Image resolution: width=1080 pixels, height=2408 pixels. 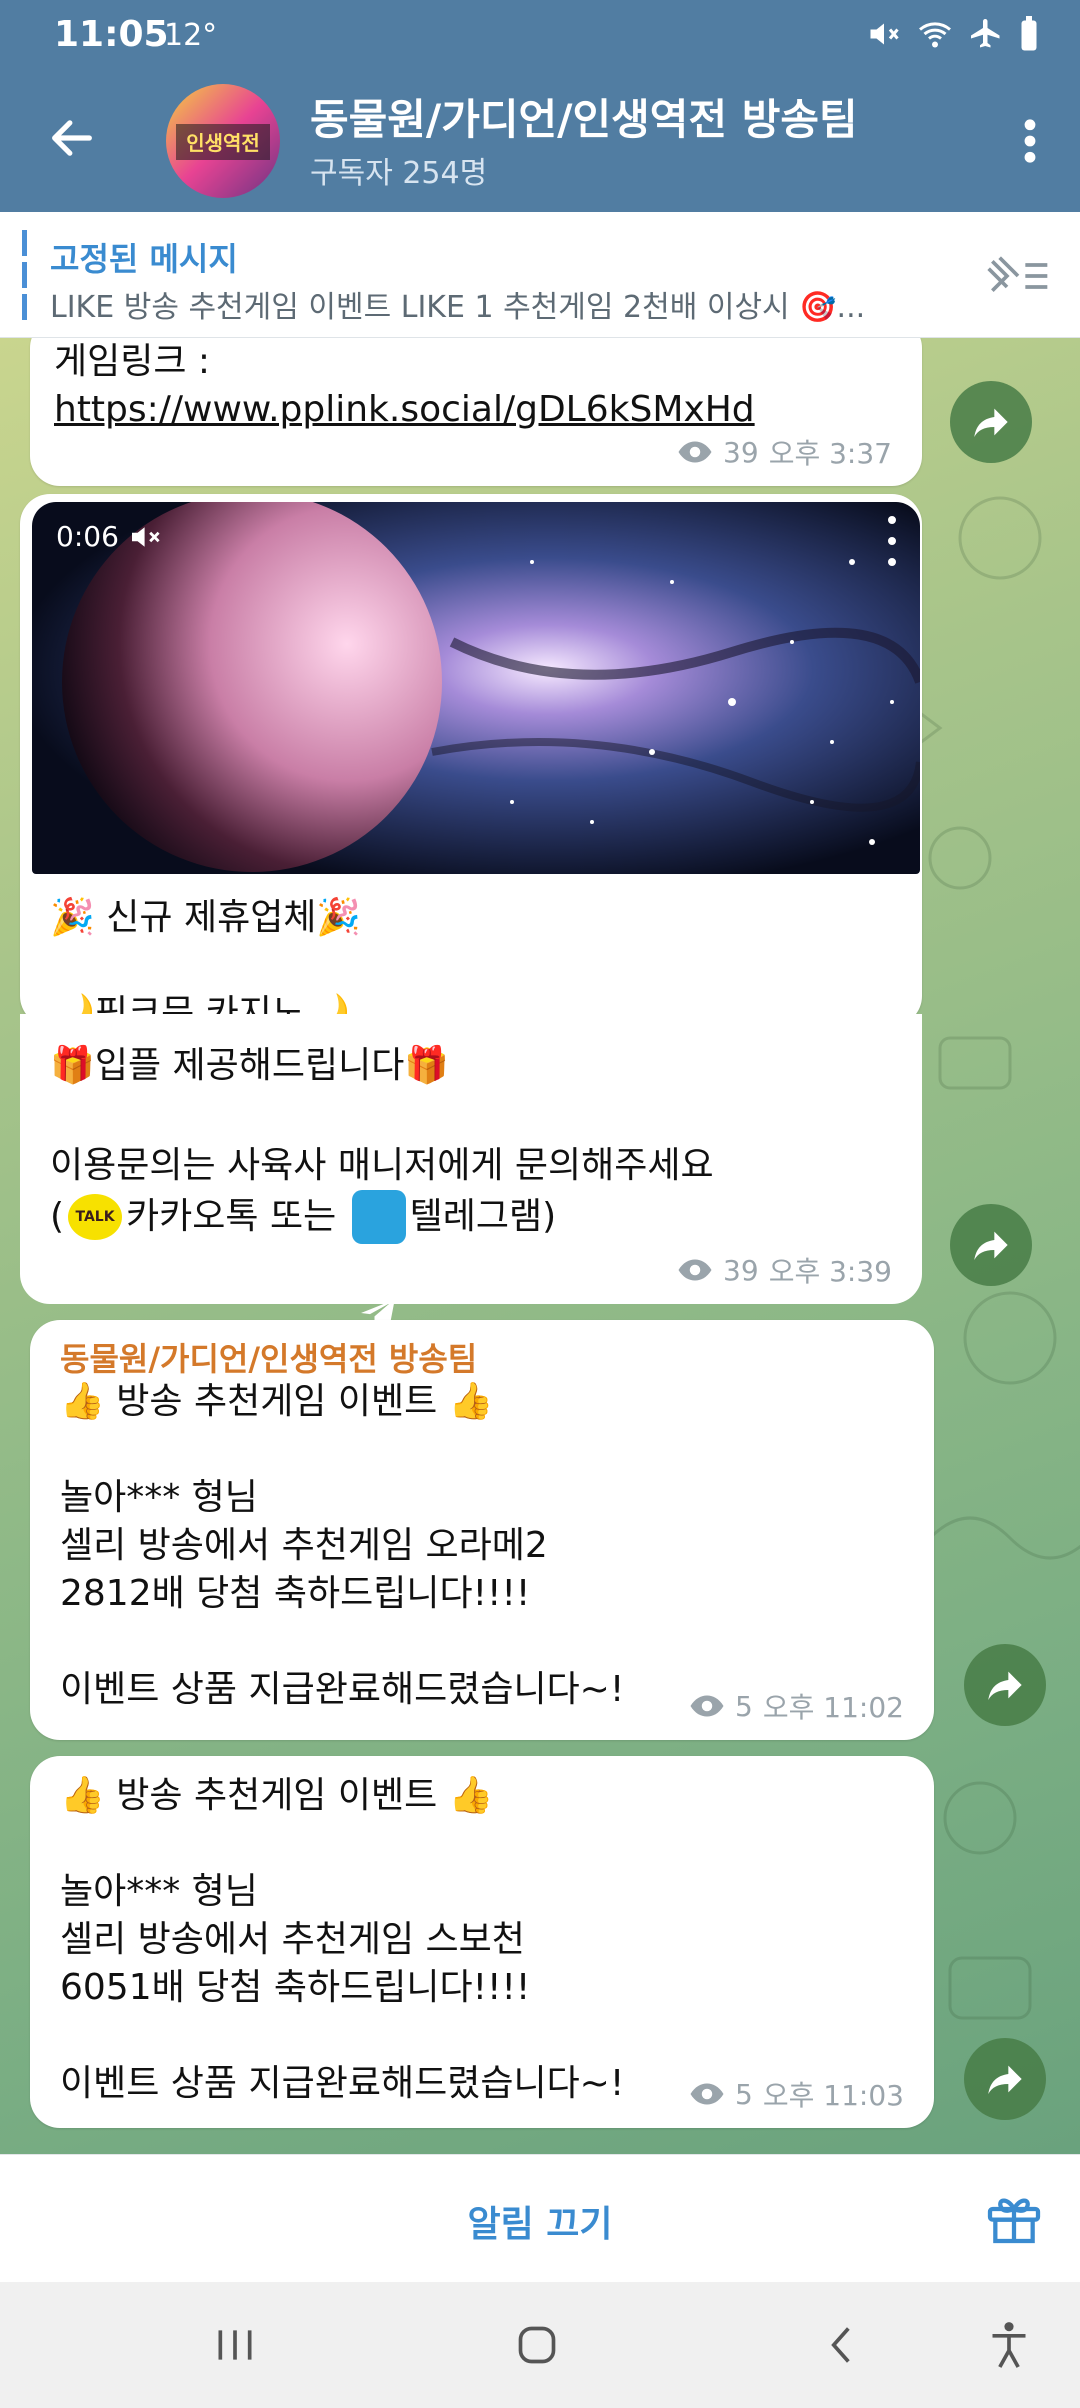 I want to click on status-time: 11:05, so click(x=111, y=34).